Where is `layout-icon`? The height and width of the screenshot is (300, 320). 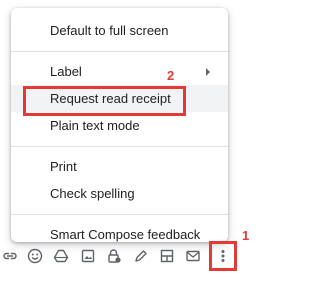 layout-icon is located at coordinates (167, 256).